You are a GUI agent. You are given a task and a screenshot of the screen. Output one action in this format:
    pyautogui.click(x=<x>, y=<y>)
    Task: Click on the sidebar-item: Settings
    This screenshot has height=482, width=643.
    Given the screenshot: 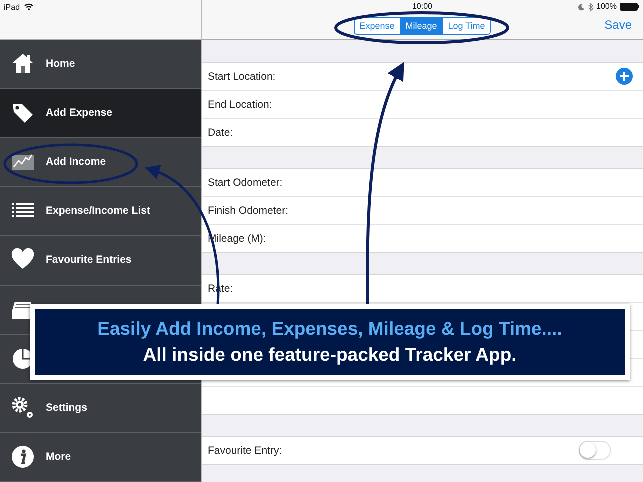 What is the action you would take?
    pyautogui.click(x=100, y=408)
    